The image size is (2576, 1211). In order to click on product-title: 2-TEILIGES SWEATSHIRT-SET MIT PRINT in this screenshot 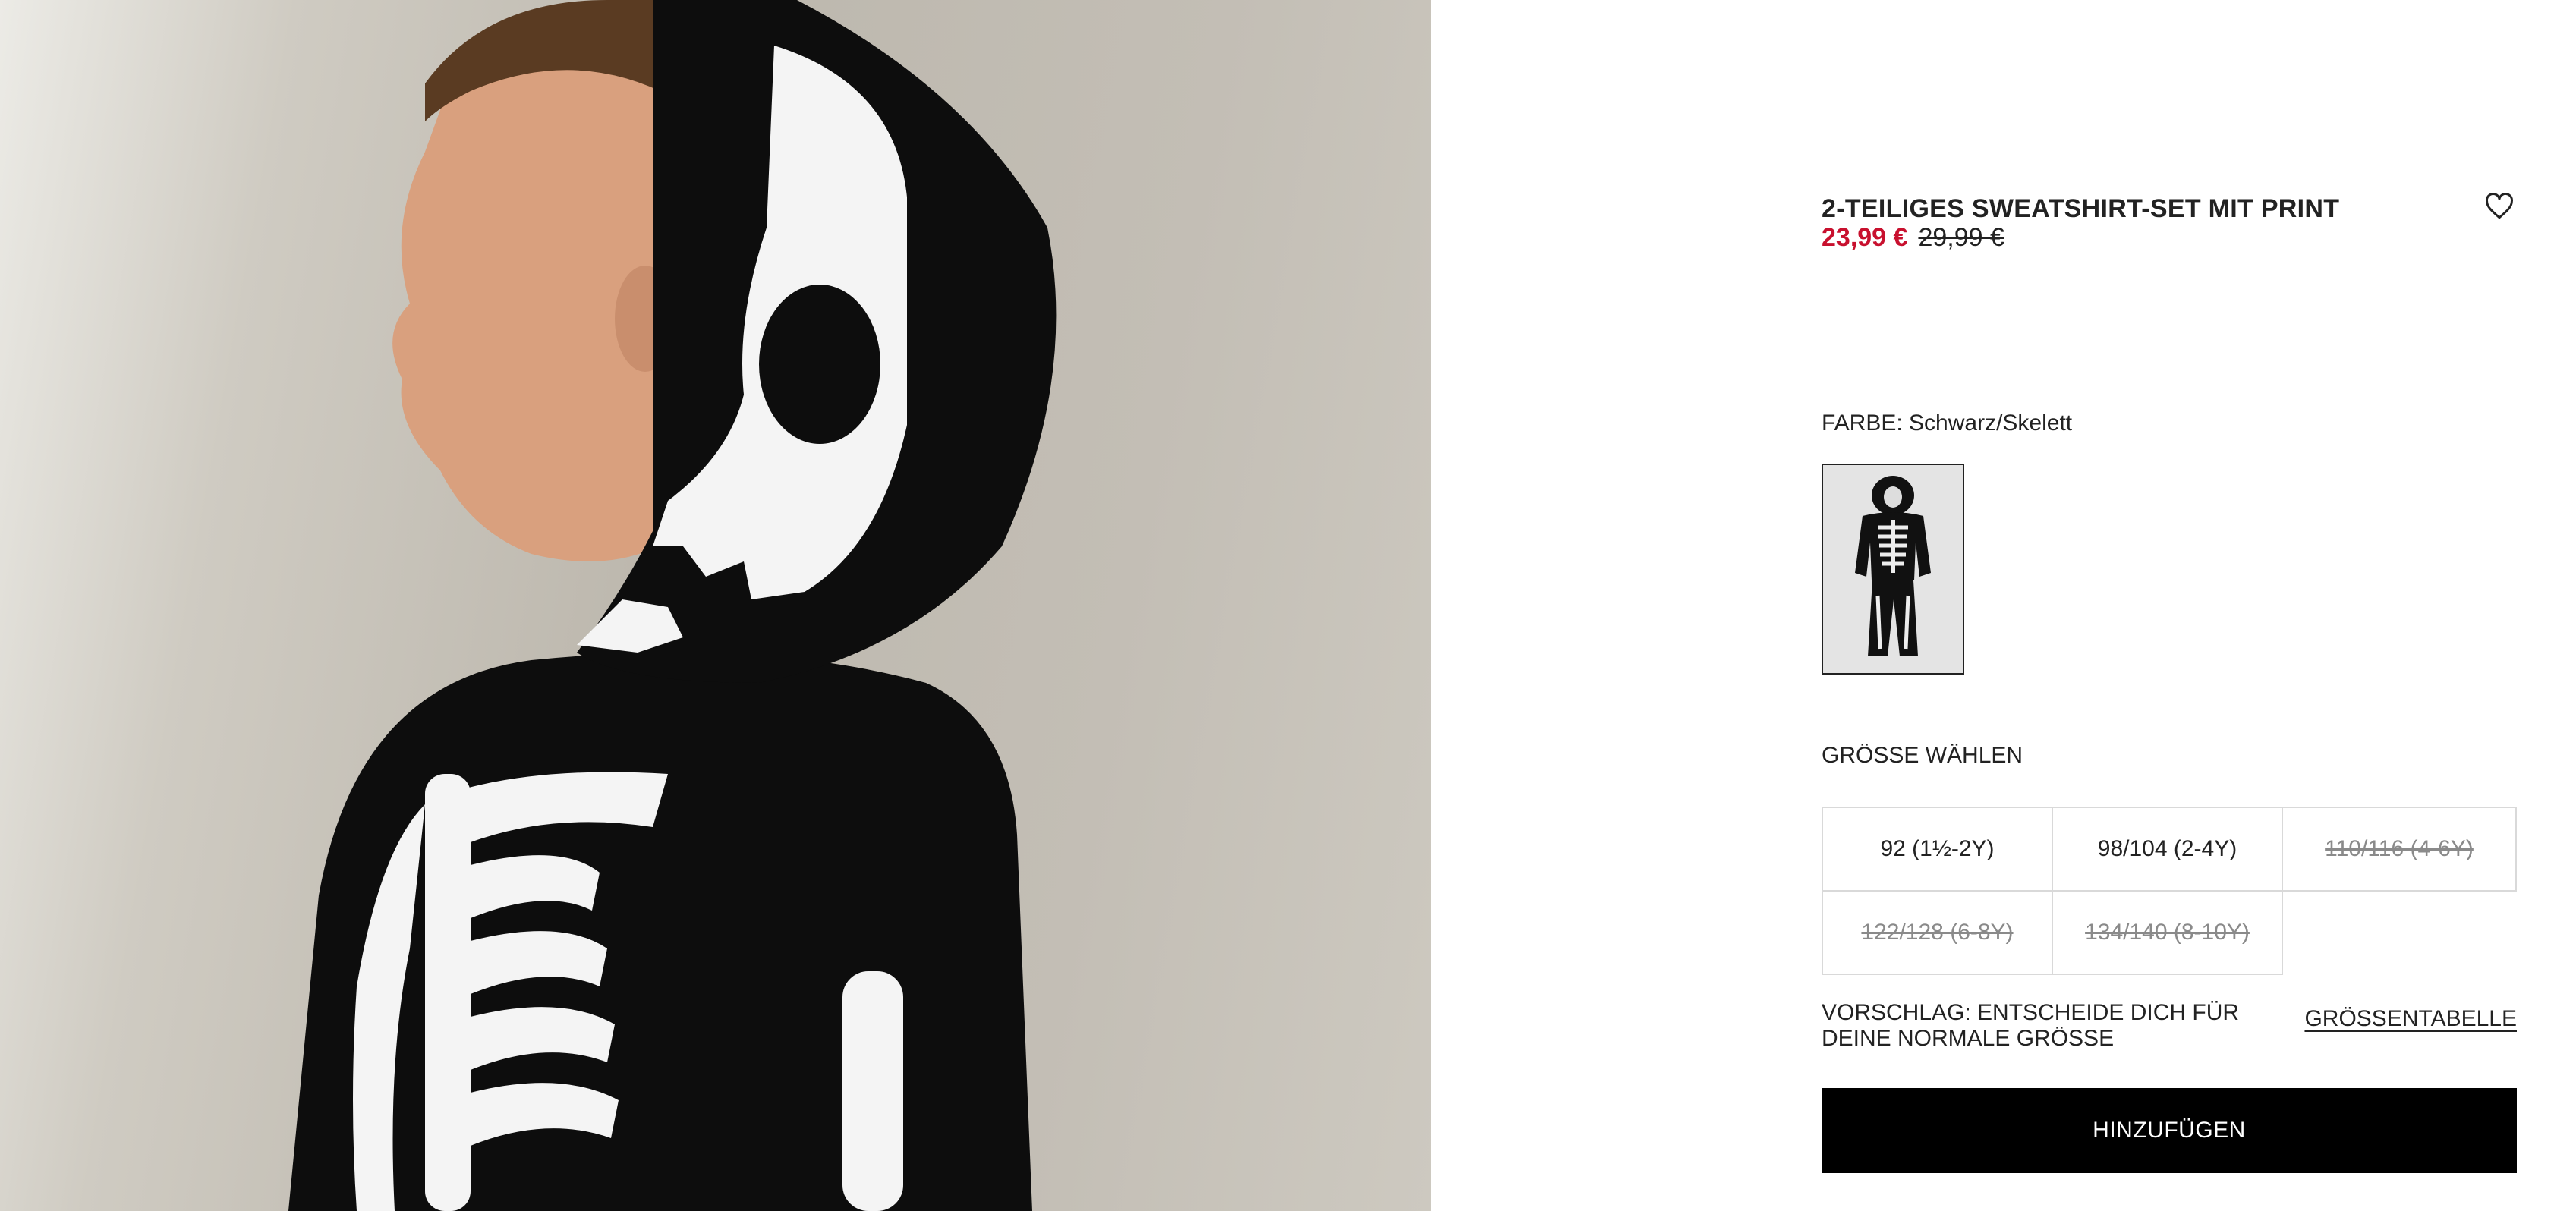, I will do `click(2081, 209)`.